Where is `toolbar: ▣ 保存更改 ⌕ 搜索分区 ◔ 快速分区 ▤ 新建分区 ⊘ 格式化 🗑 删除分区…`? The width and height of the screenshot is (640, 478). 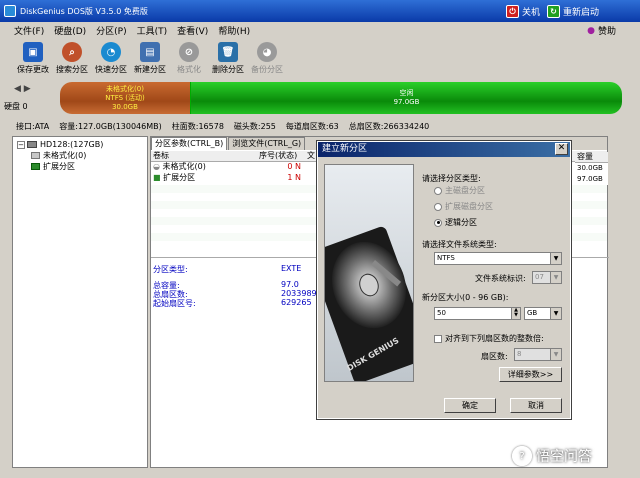 toolbar: ▣ 保存更改 ⌕ 搜索分区 ◔ 快速分区 ▤ 新建分区 ⊘ 格式化 🗑 删除分区… is located at coordinates (320, 60).